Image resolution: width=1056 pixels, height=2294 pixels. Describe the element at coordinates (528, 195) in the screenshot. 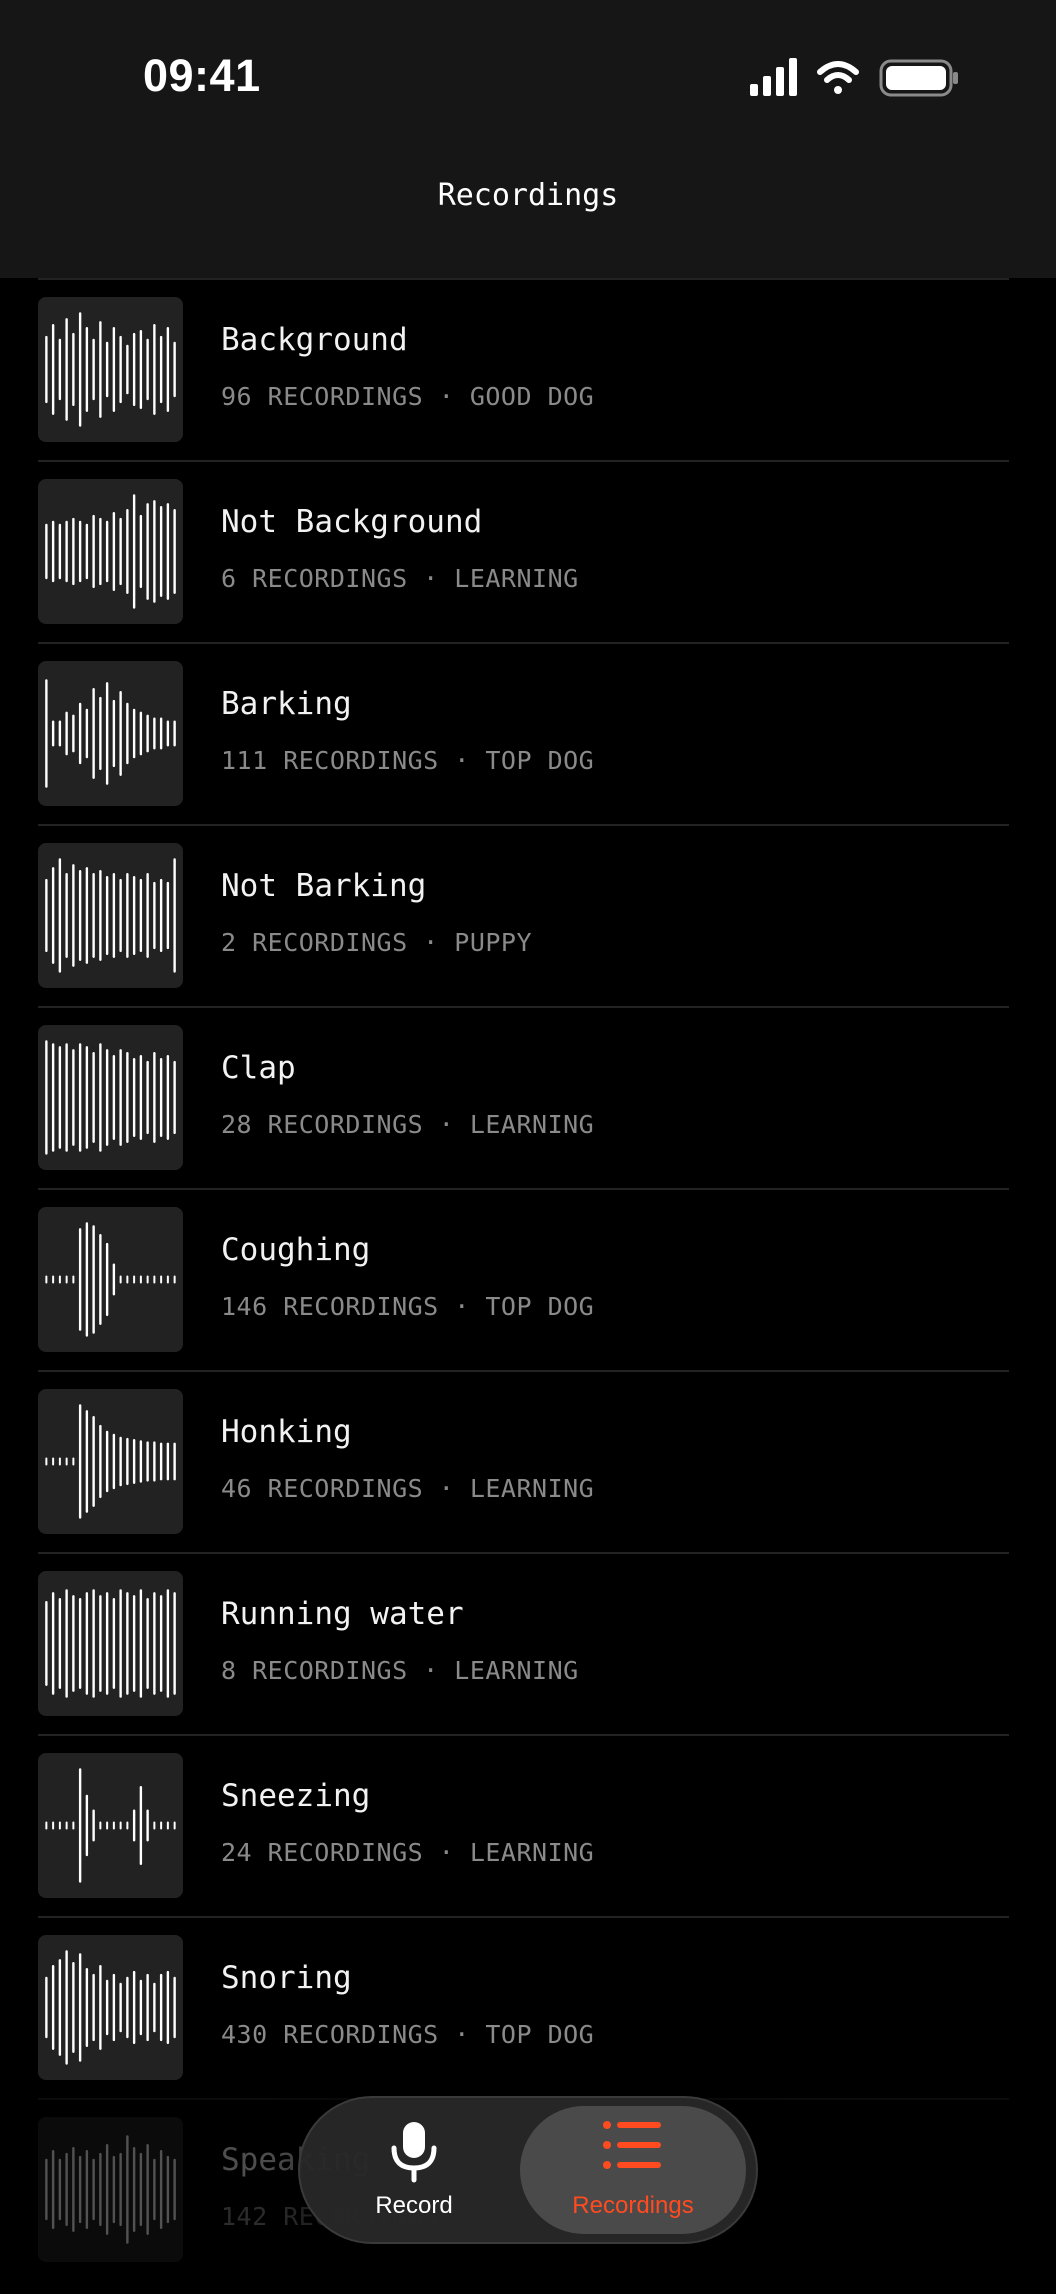

I see `page-title: Recordings` at that location.